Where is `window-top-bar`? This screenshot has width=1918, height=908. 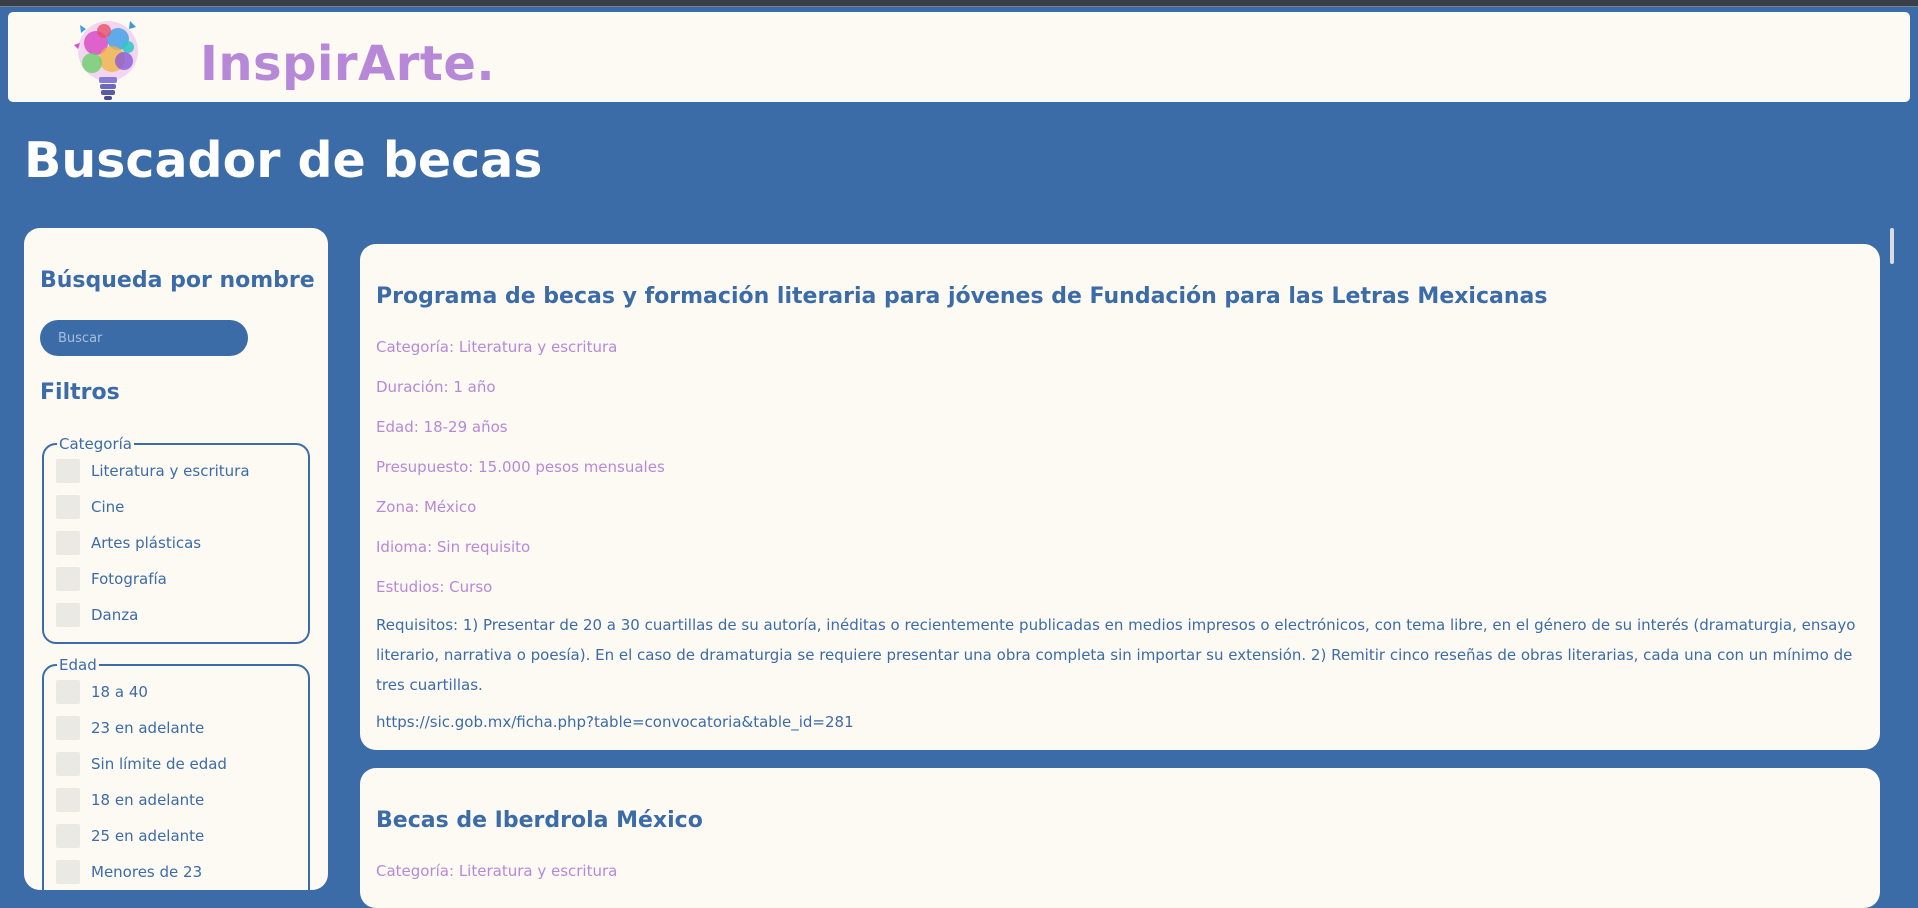
window-top-bar is located at coordinates (959, 3).